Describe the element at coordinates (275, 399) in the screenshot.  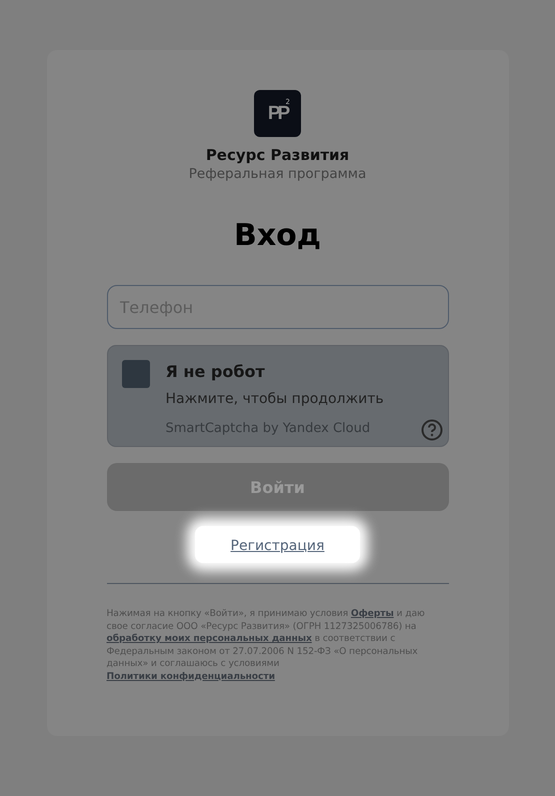
I see `captcha-hint: Нажмите, чтобы продолжить` at that location.